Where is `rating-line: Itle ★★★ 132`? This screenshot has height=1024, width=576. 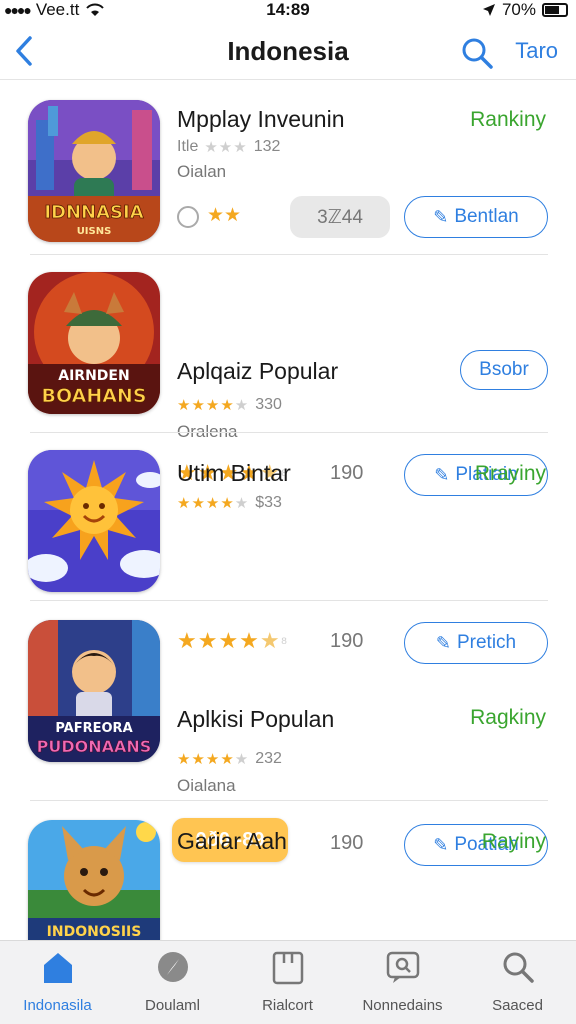
rating-line: Itle ★★★ 132 is located at coordinates (228, 147).